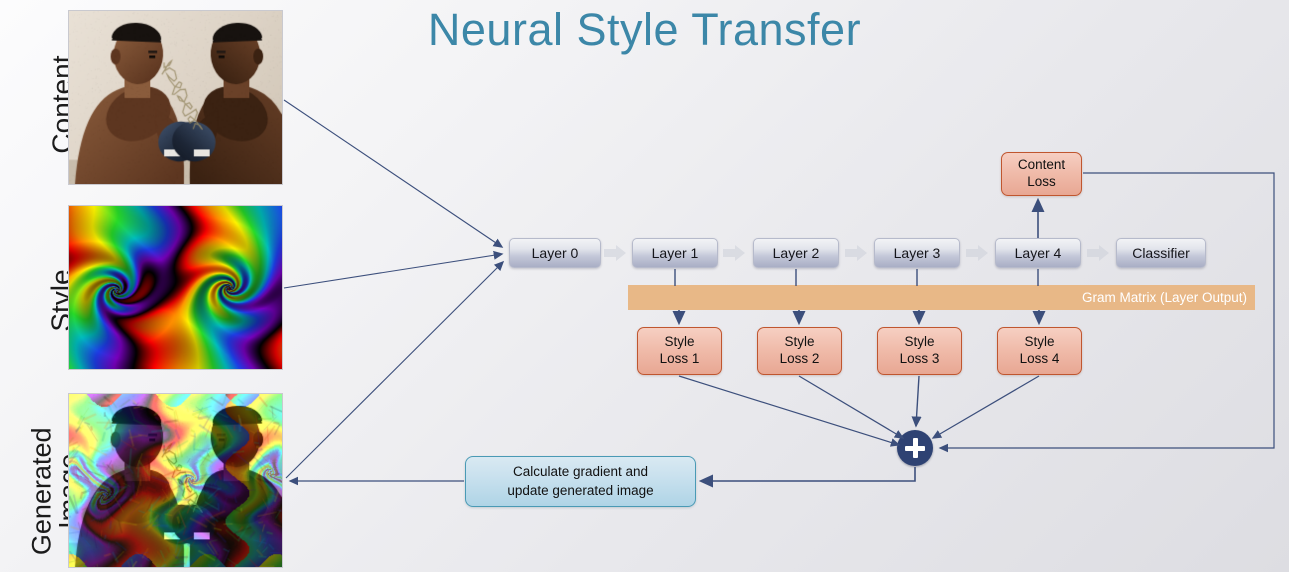 This screenshot has width=1289, height=572. I want to click on style-loss-4-line2: Loss 4, so click(1039, 358).